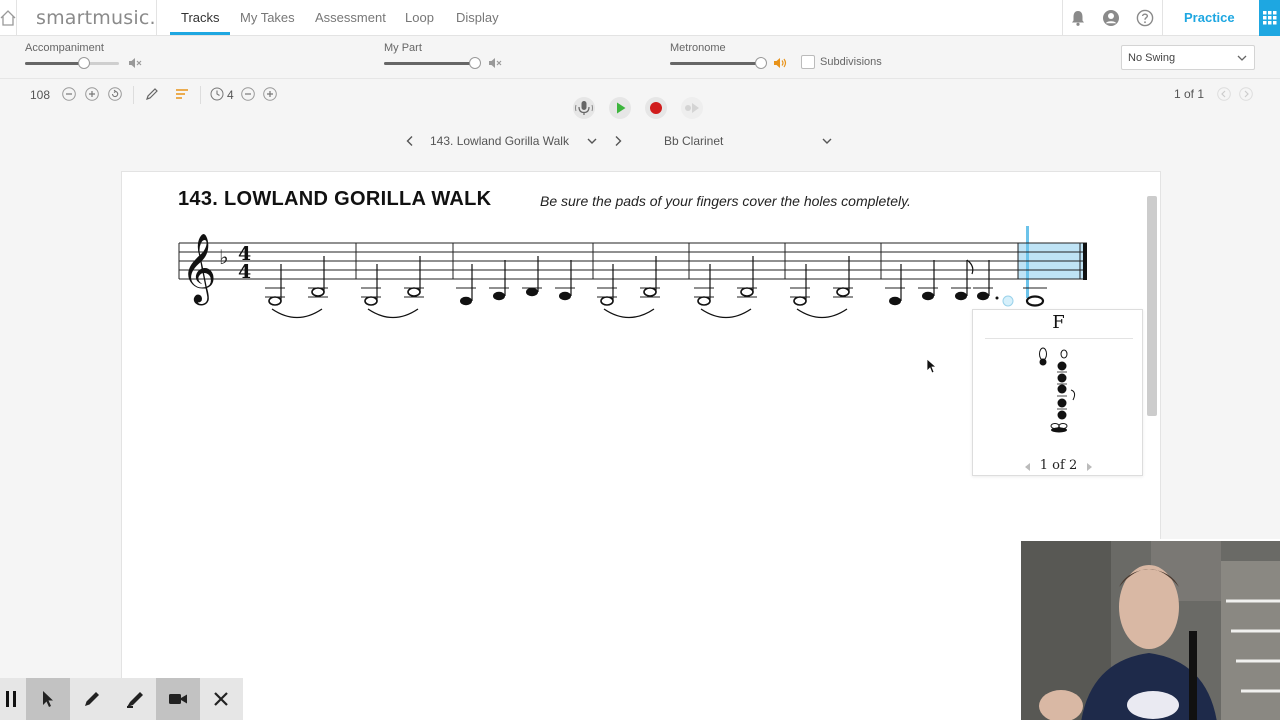 The width and height of the screenshot is (1280, 720). I want to click on next-fingering-icon, so click(1089, 467).